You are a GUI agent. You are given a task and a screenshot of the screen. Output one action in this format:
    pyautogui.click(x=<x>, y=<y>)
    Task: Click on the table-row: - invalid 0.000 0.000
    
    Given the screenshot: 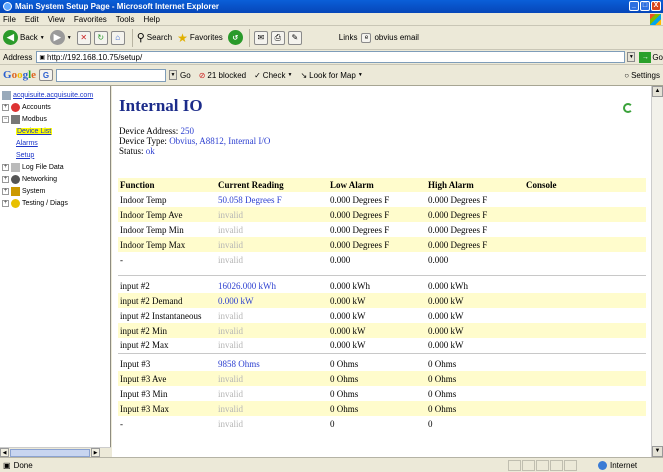 What is the action you would take?
    pyautogui.click(x=382, y=259)
    